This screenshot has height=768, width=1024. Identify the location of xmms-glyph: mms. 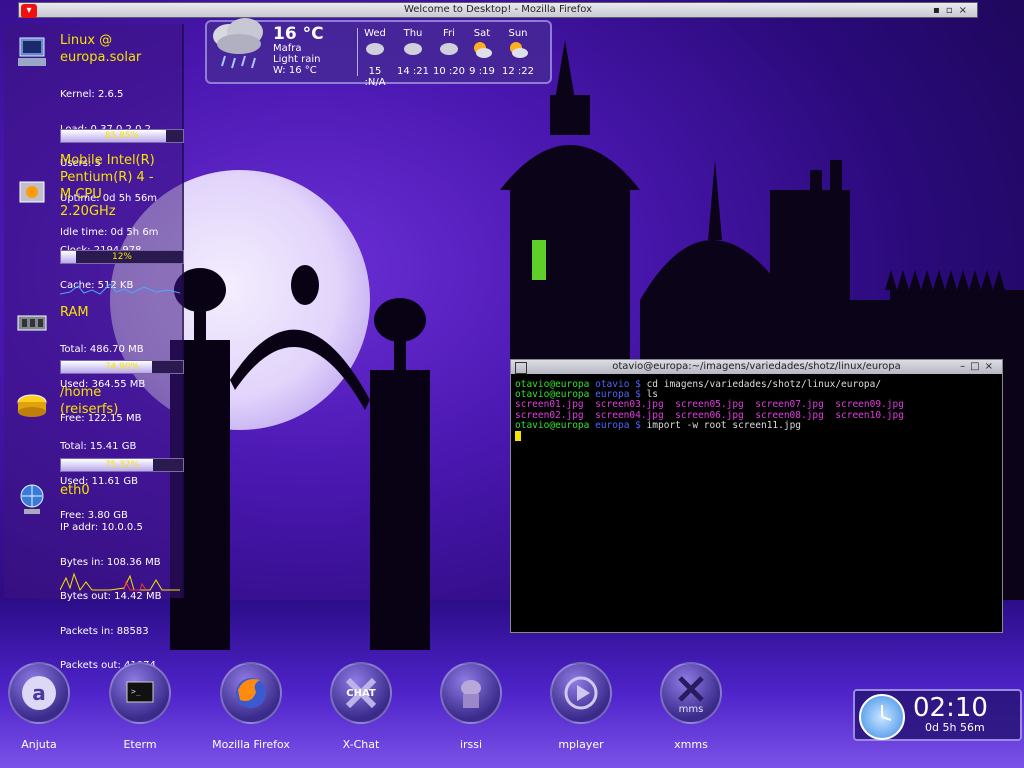
(691, 695).